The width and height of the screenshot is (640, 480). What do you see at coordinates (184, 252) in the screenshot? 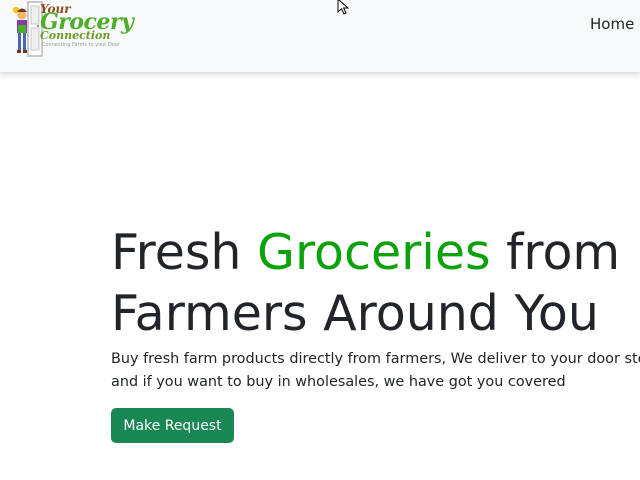
I see `hero-title-part1: Fresh` at bounding box center [184, 252].